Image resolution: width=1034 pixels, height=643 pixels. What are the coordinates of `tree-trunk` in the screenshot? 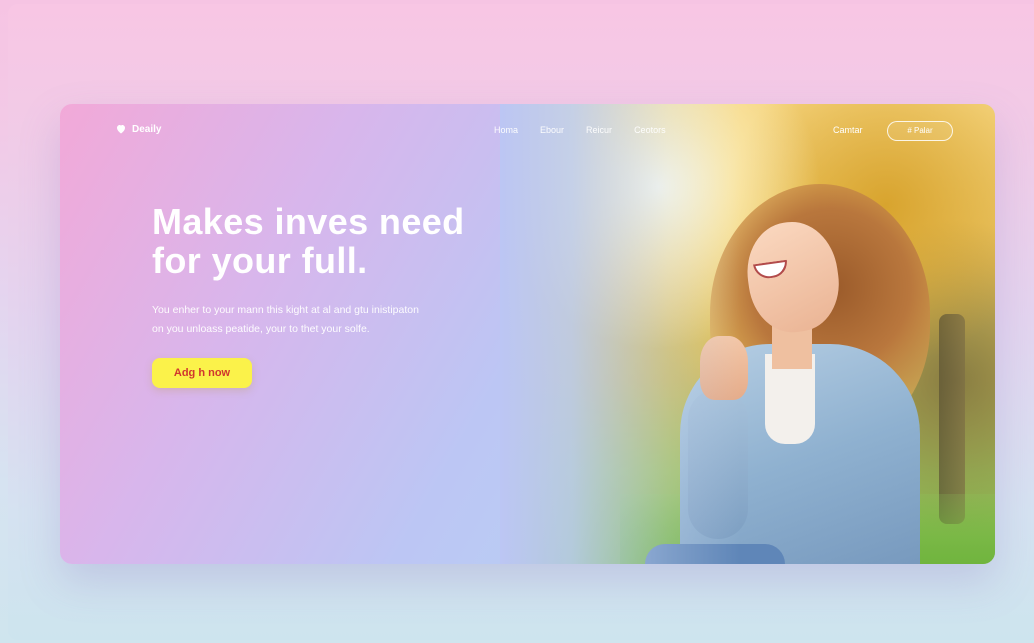 It's located at (952, 419).